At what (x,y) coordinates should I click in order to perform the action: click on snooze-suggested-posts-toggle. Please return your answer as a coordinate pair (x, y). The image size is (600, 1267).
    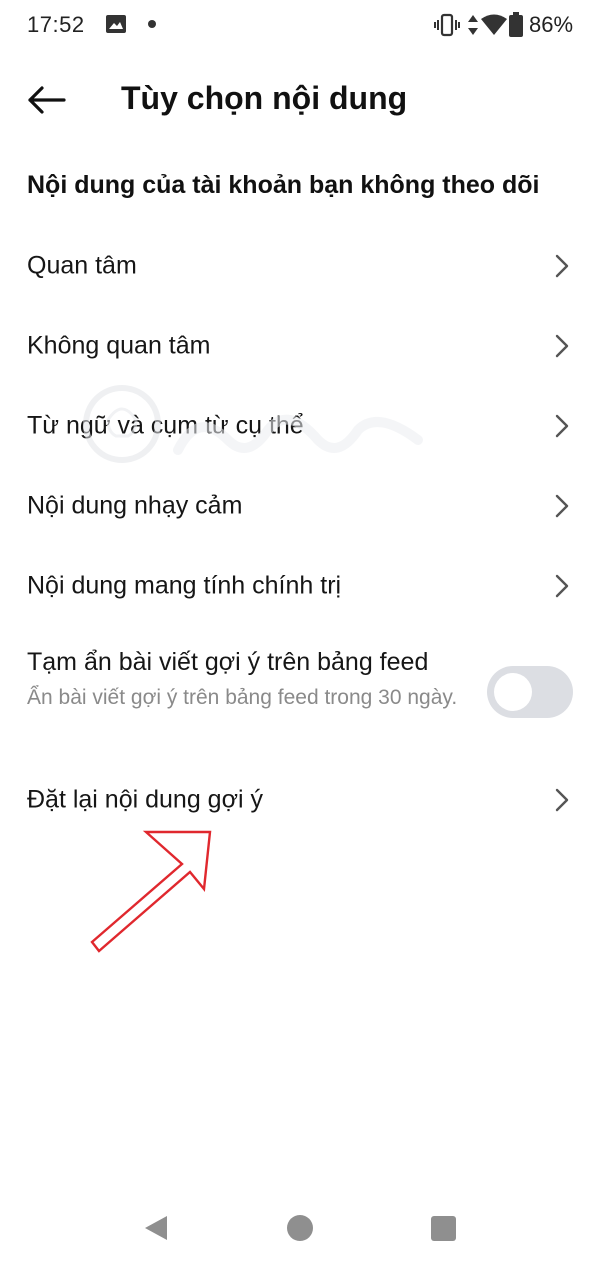
    Looking at the image, I should click on (530, 692).